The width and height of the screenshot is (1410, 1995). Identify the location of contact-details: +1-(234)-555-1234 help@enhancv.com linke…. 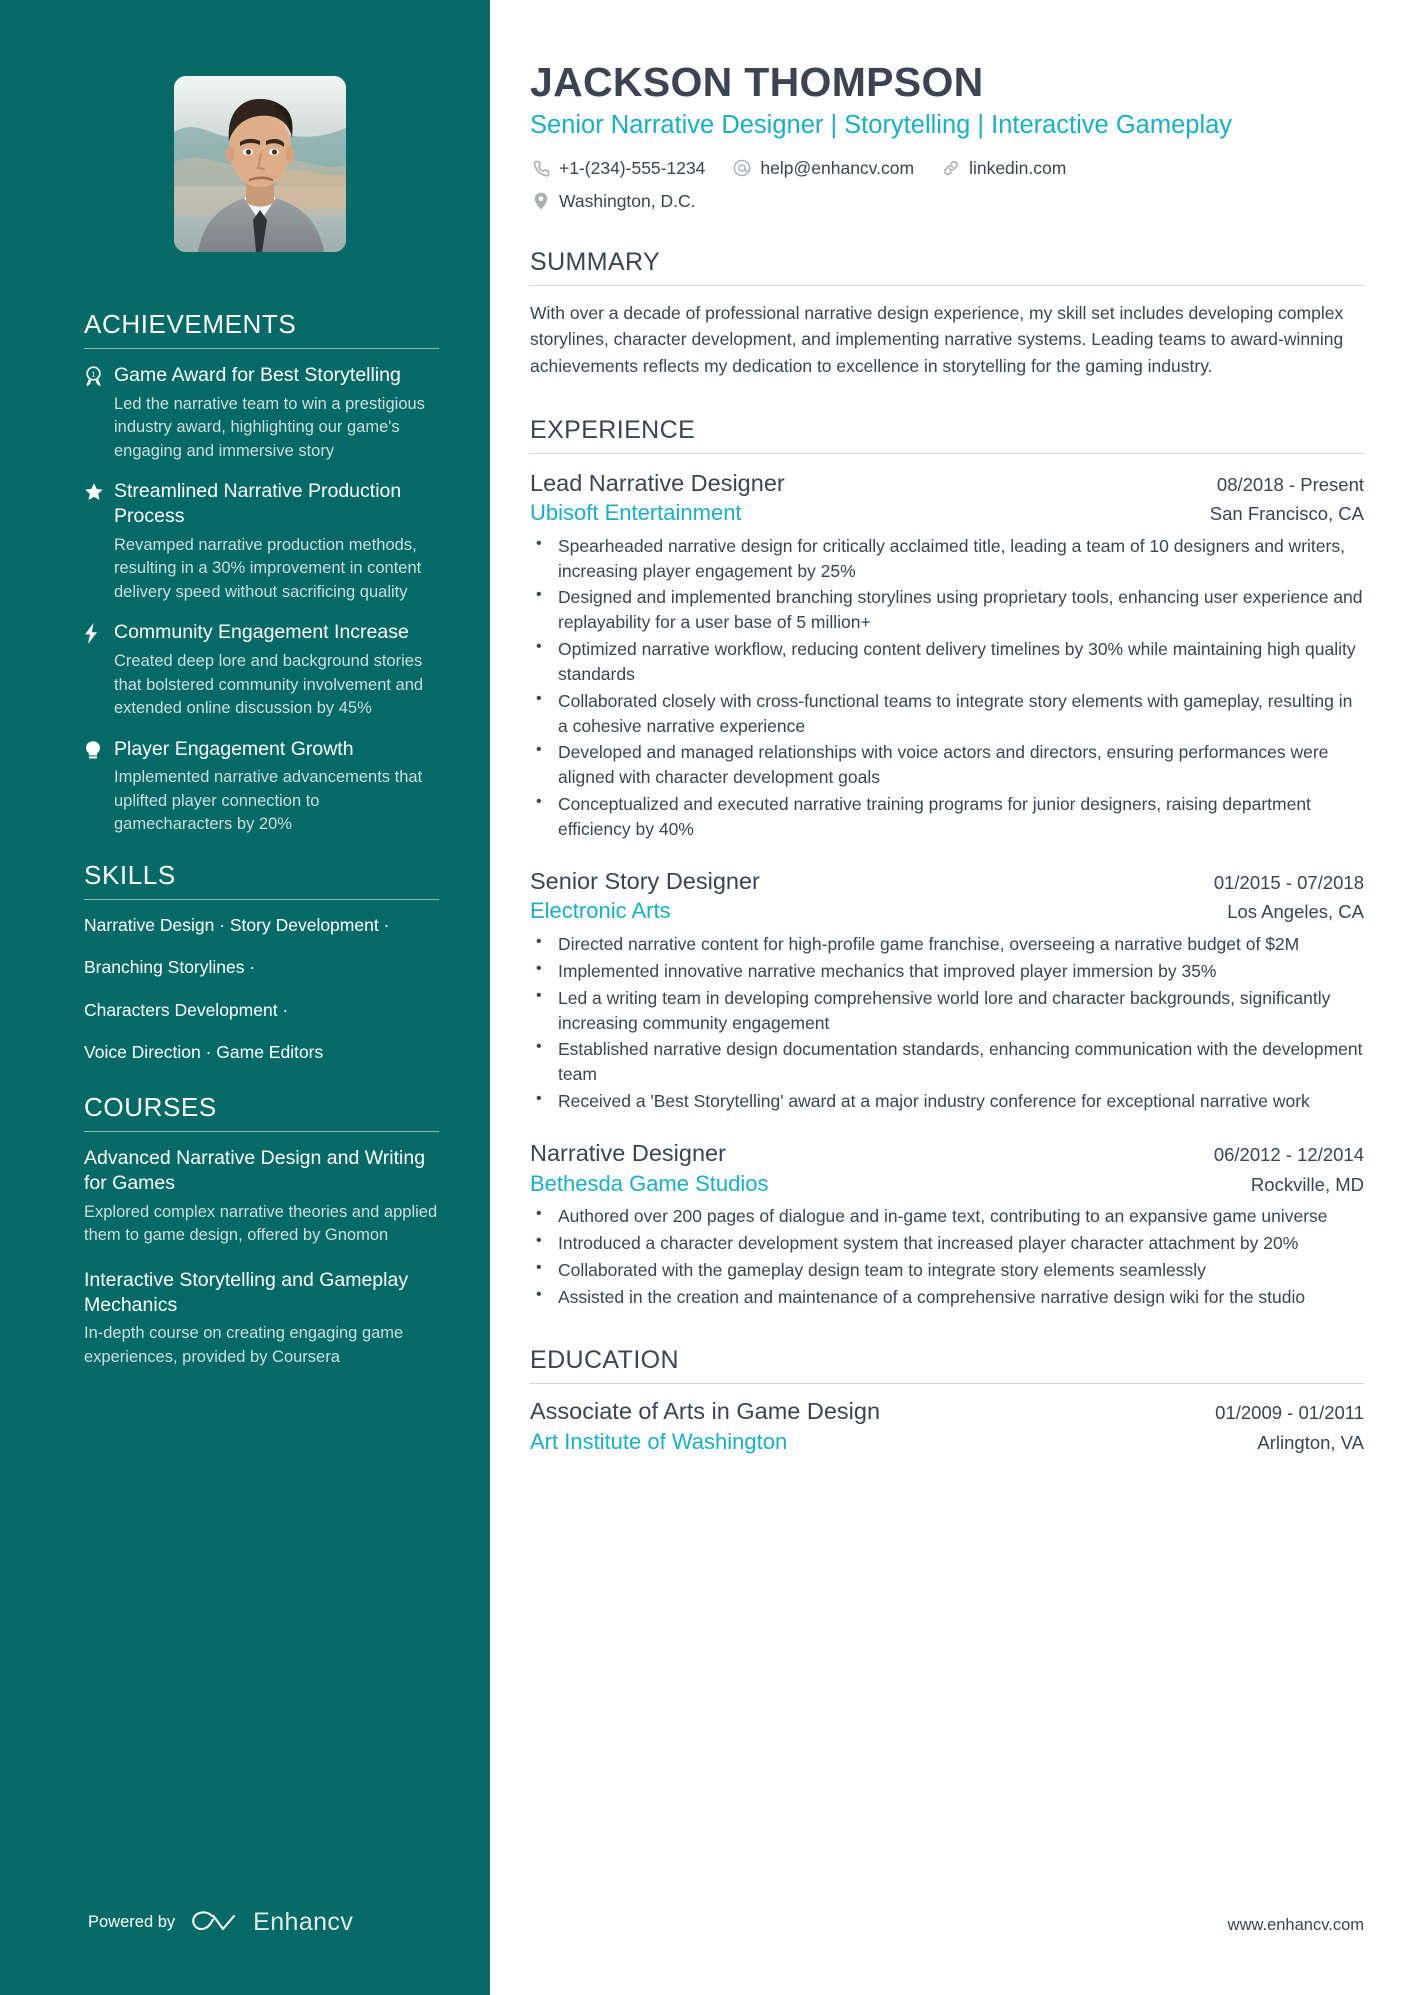
(845, 185).